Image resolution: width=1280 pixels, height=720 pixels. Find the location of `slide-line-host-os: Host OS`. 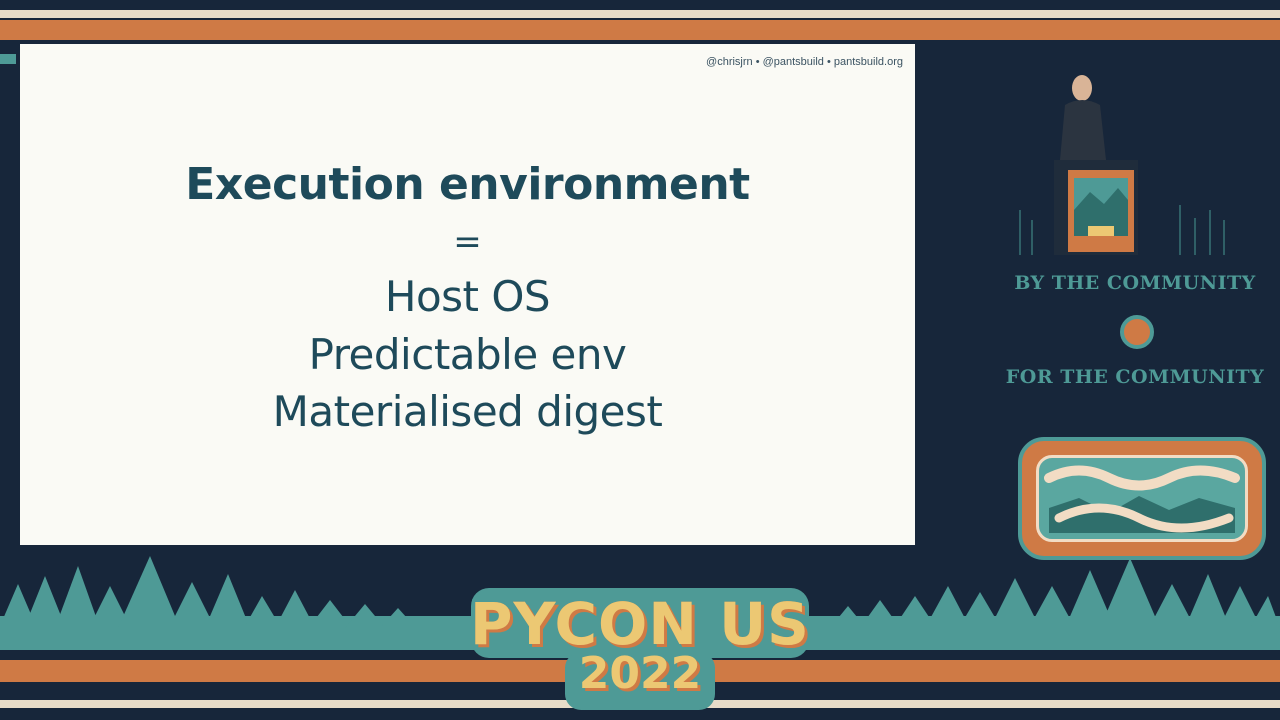

slide-line-host-os: Host OS is located at coordinates (467, 296).